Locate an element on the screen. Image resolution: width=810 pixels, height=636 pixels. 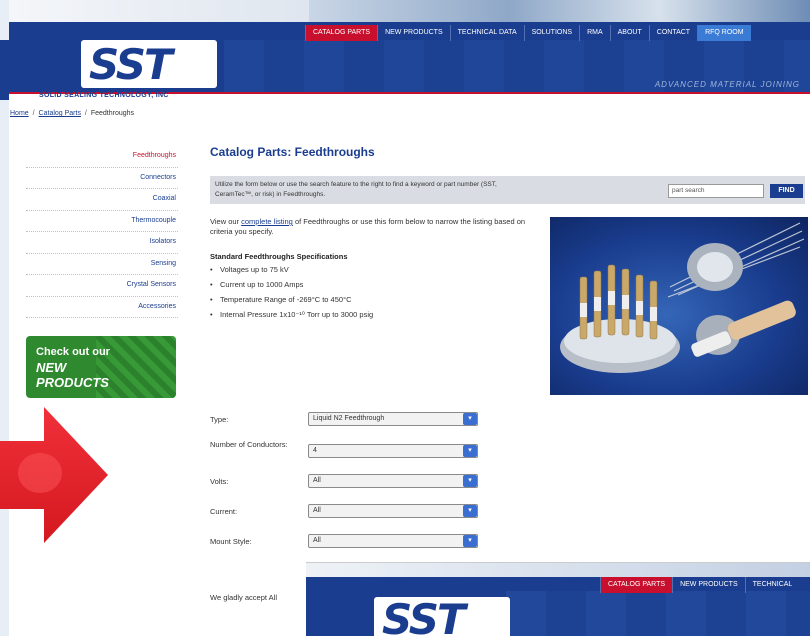
find-button: FIND is located at coordinates (786, 191).